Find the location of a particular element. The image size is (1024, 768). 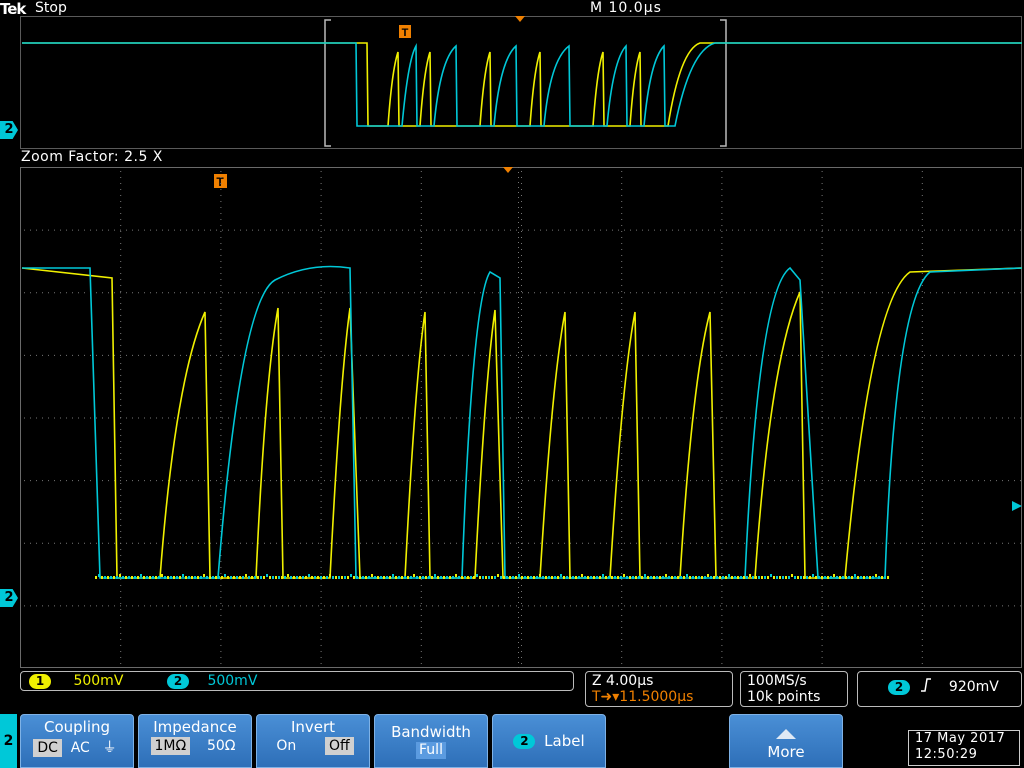

ch1-scale: 500mV is located at coordinates (98, 681).